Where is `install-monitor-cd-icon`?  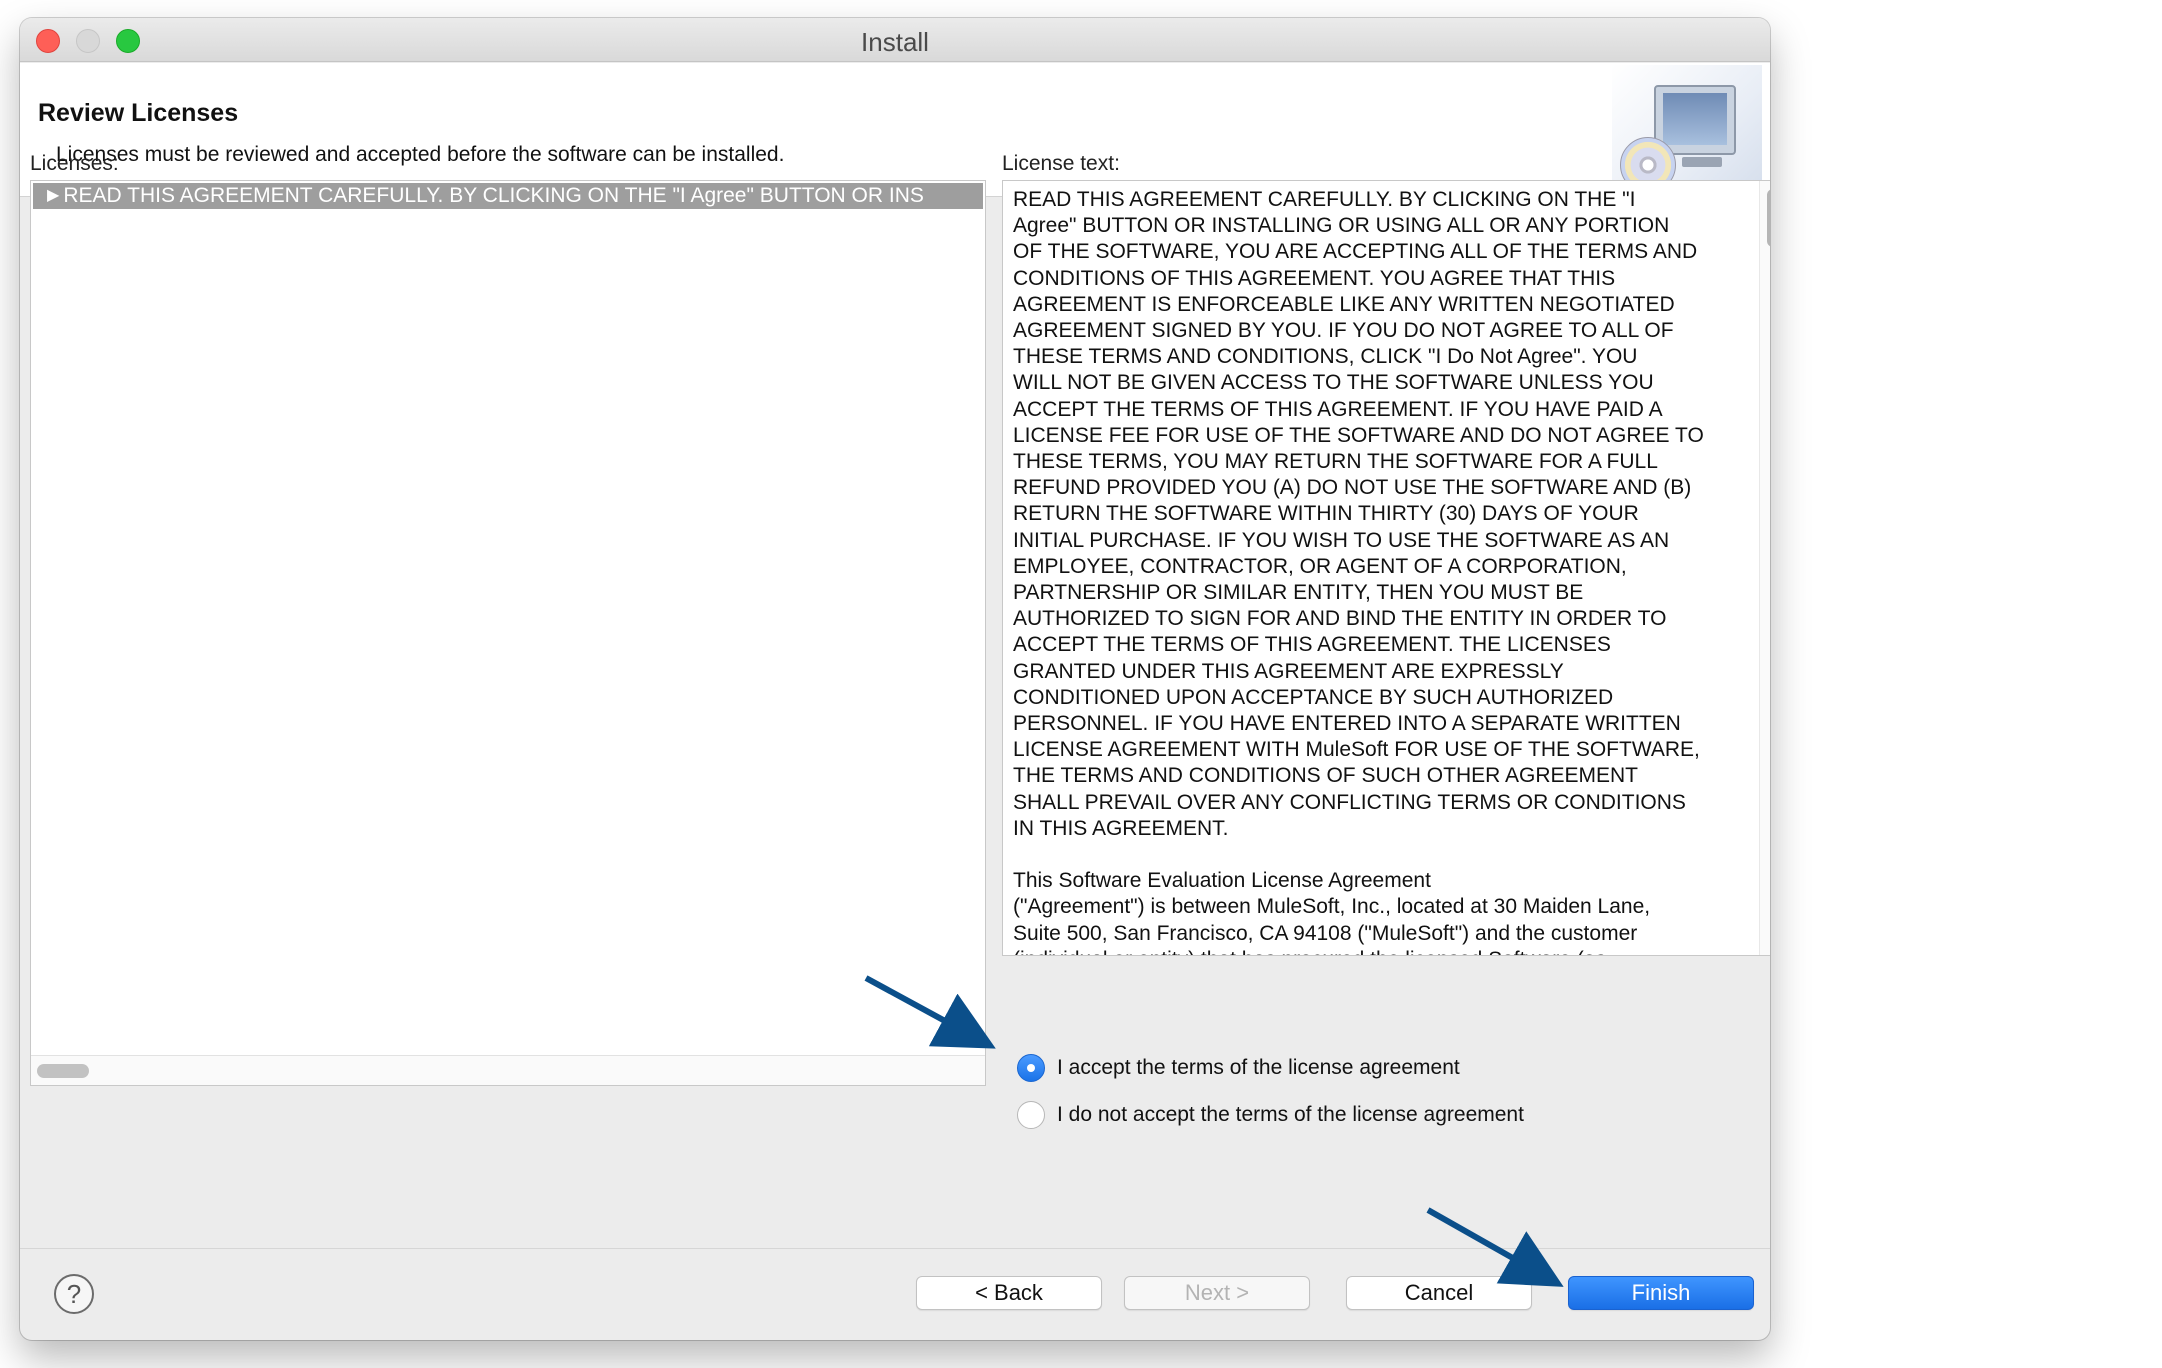 install-monitor-cd-icon is located at coordinates (1687, 130).